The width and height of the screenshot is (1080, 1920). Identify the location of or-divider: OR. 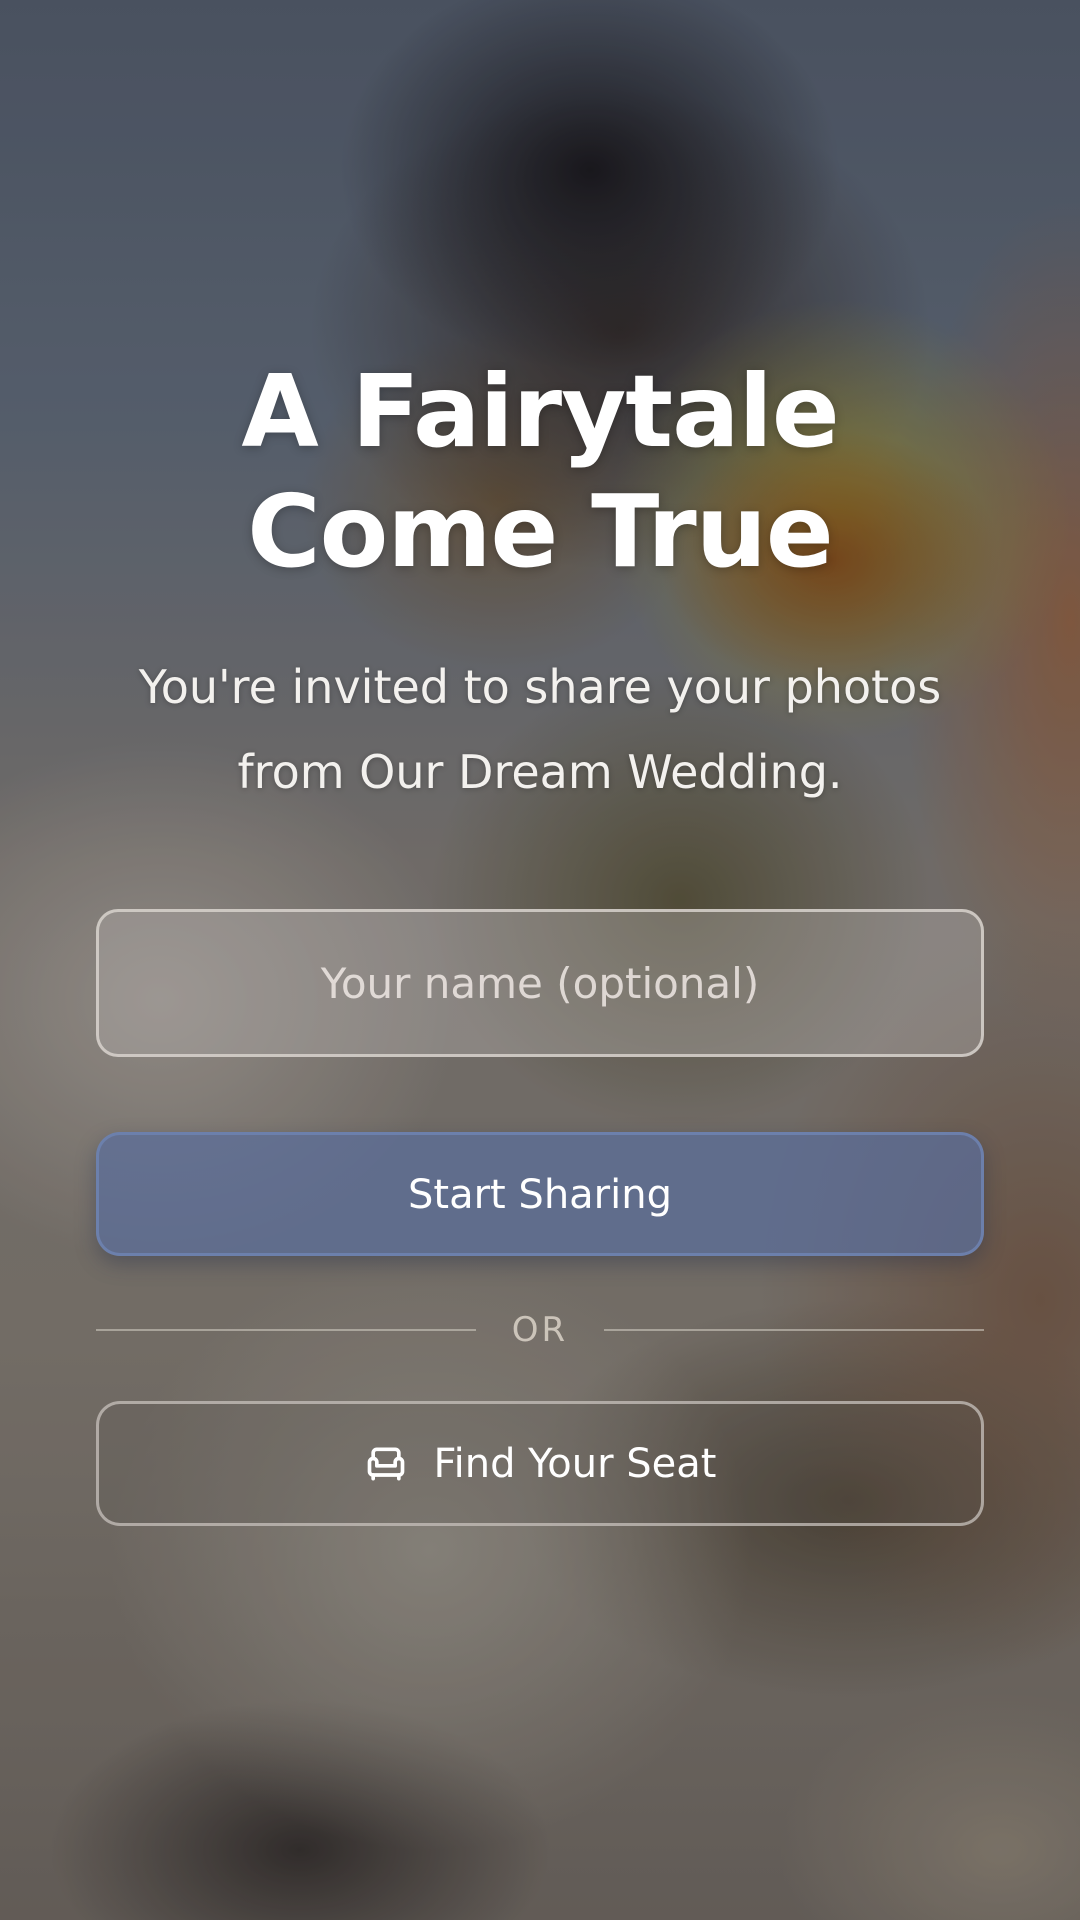
(540, 1330).